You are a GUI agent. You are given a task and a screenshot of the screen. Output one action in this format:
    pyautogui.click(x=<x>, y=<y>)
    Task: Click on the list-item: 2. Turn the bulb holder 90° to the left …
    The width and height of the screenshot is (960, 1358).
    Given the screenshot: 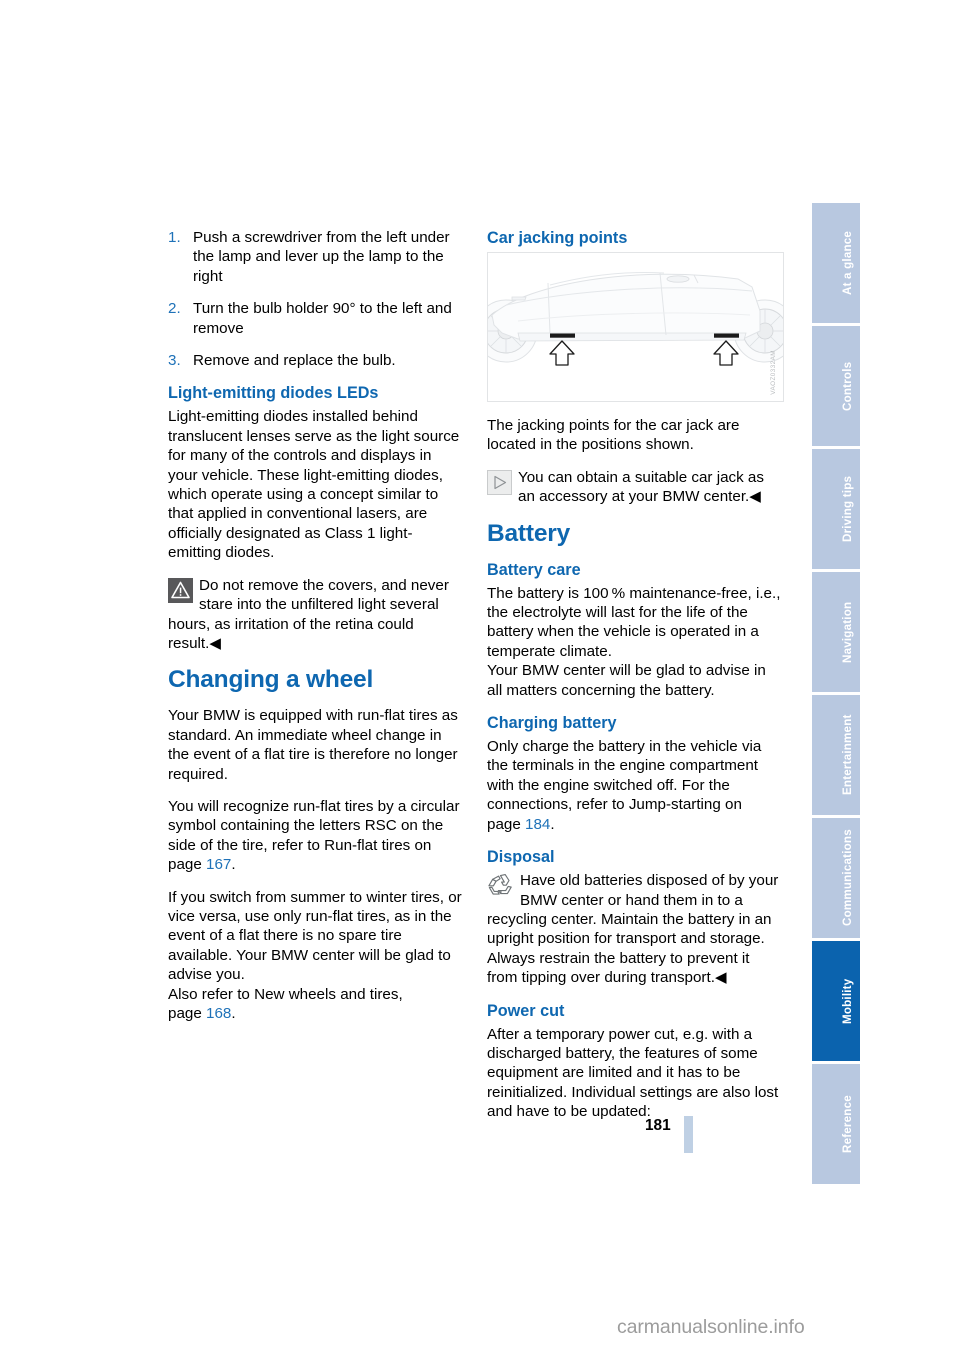 What is the action you would take?
    pyautogui.click(x=316, y=318)
    